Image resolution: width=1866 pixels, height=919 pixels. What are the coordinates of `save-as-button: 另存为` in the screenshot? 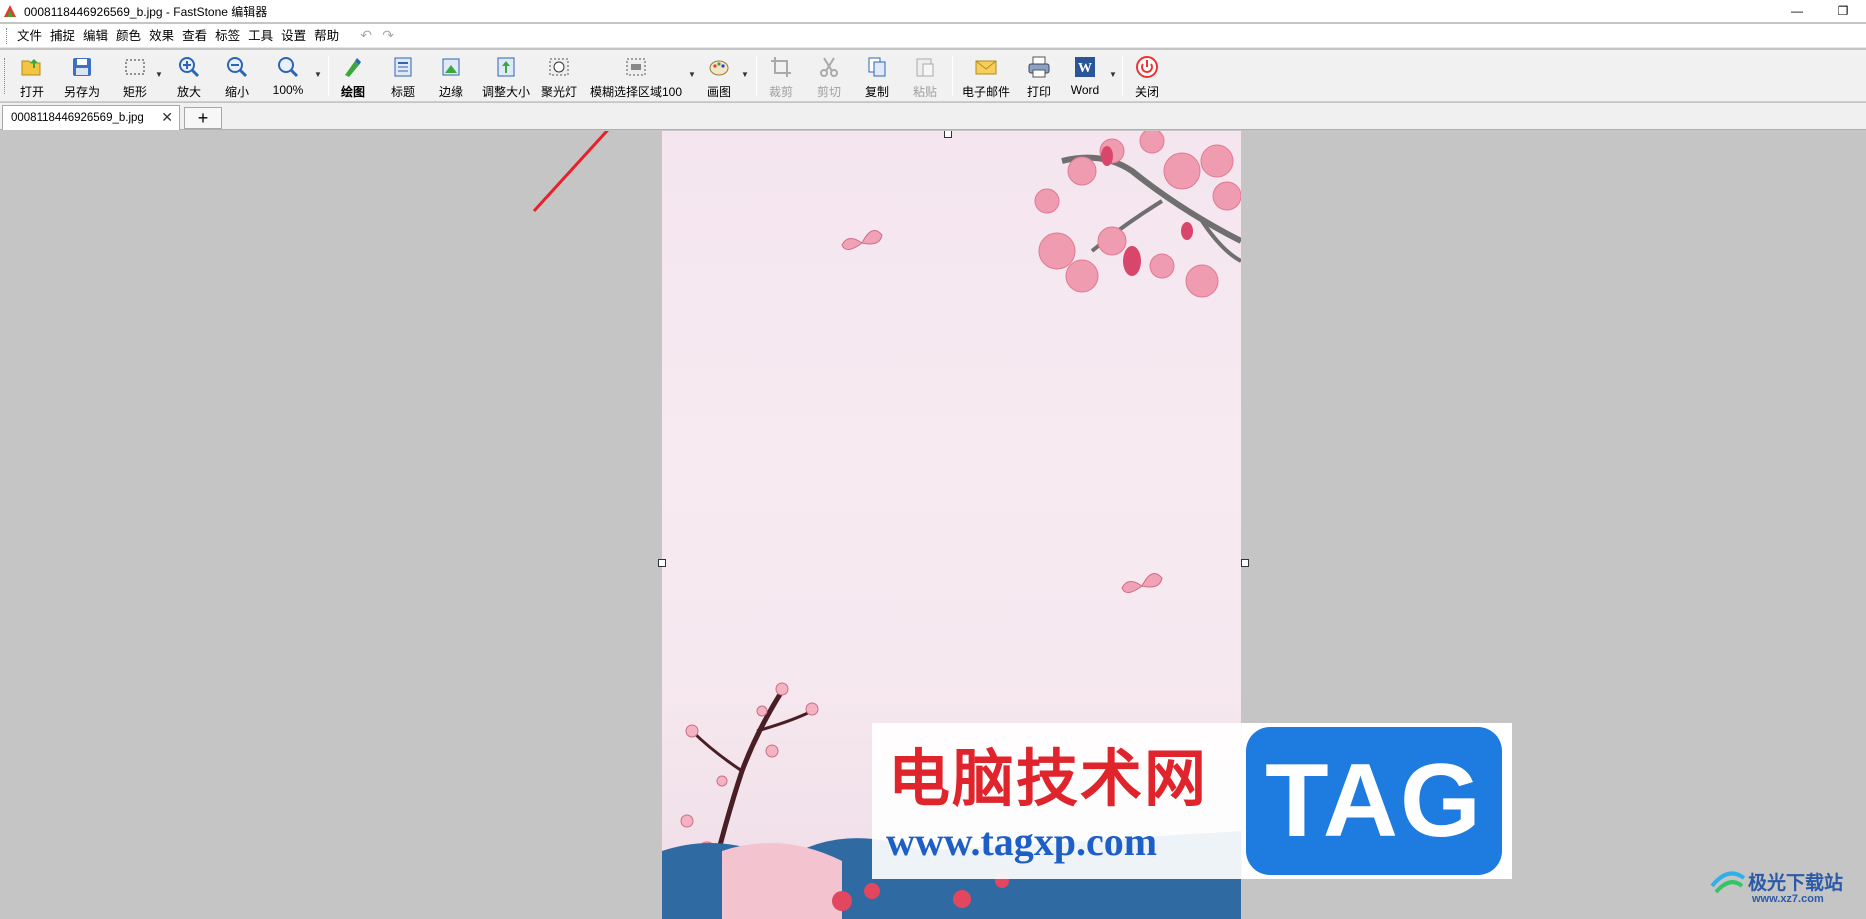 It's located at (82, 76).